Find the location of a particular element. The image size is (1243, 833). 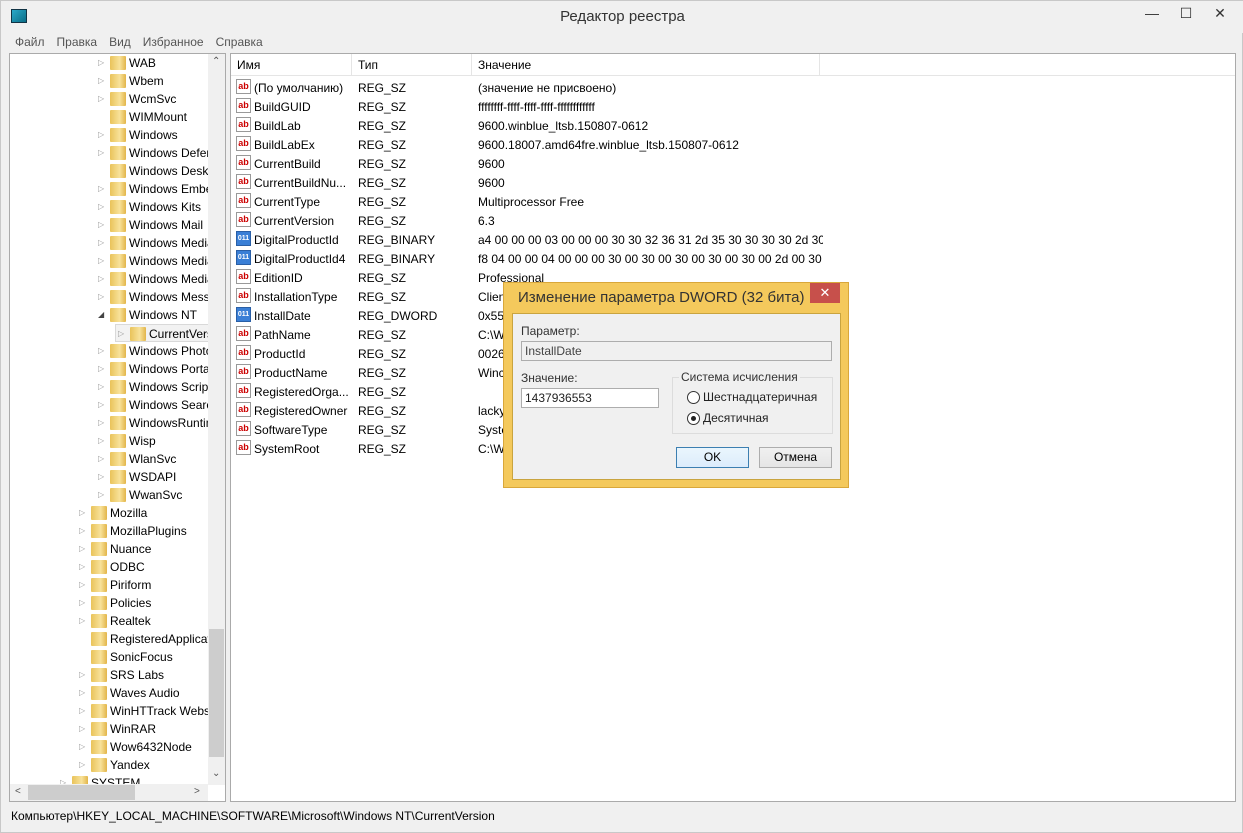

tree-item: ◢ Windows NT is located at coordinates (152, 315).